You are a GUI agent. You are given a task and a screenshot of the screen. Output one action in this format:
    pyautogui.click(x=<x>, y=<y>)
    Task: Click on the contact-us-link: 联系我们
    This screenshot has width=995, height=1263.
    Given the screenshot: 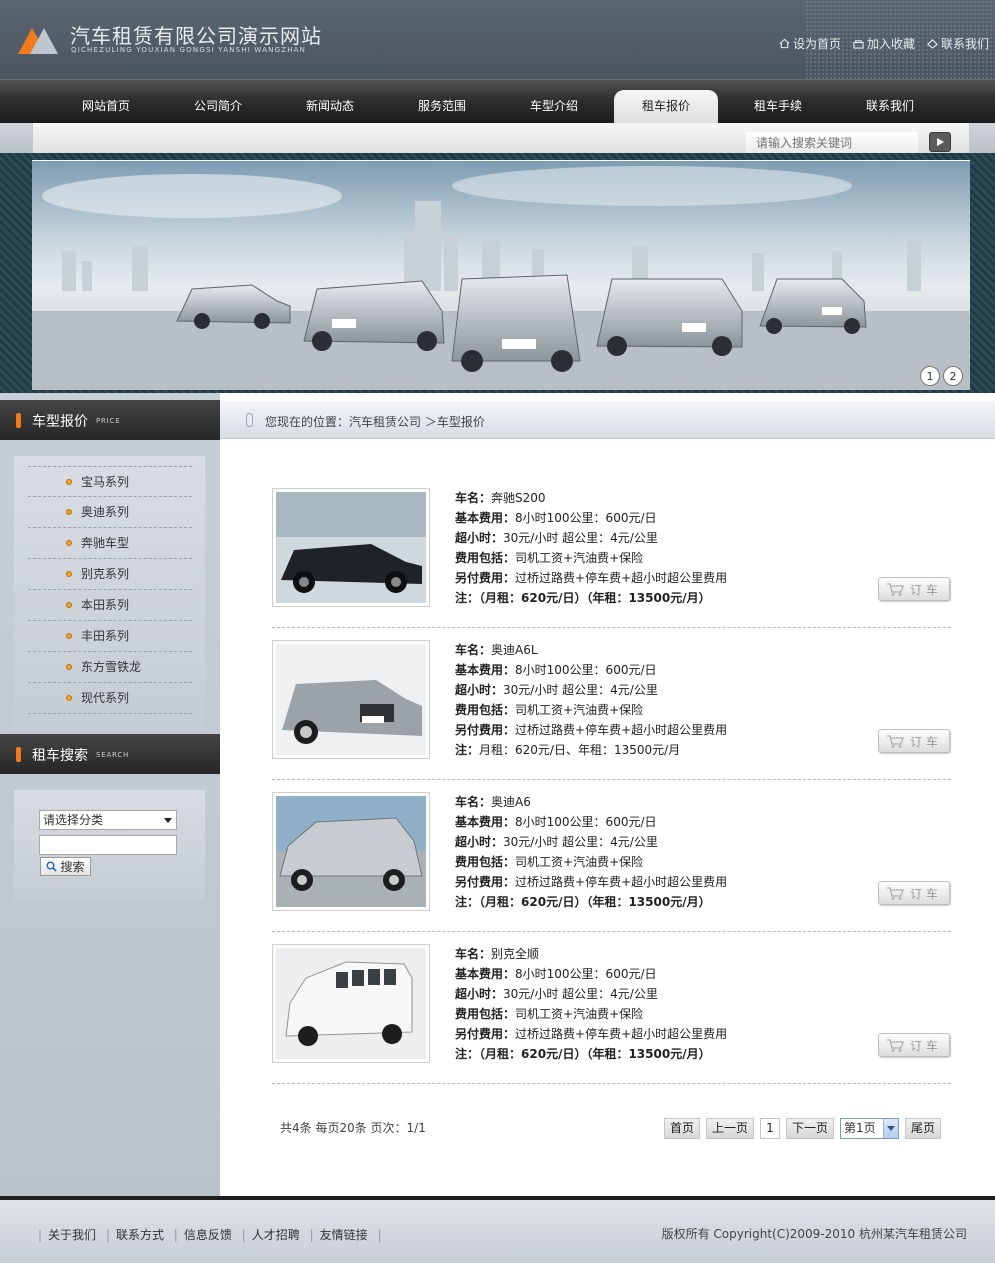 What is the action you would take?
    pyautogui.click(x=958, y=43)
    